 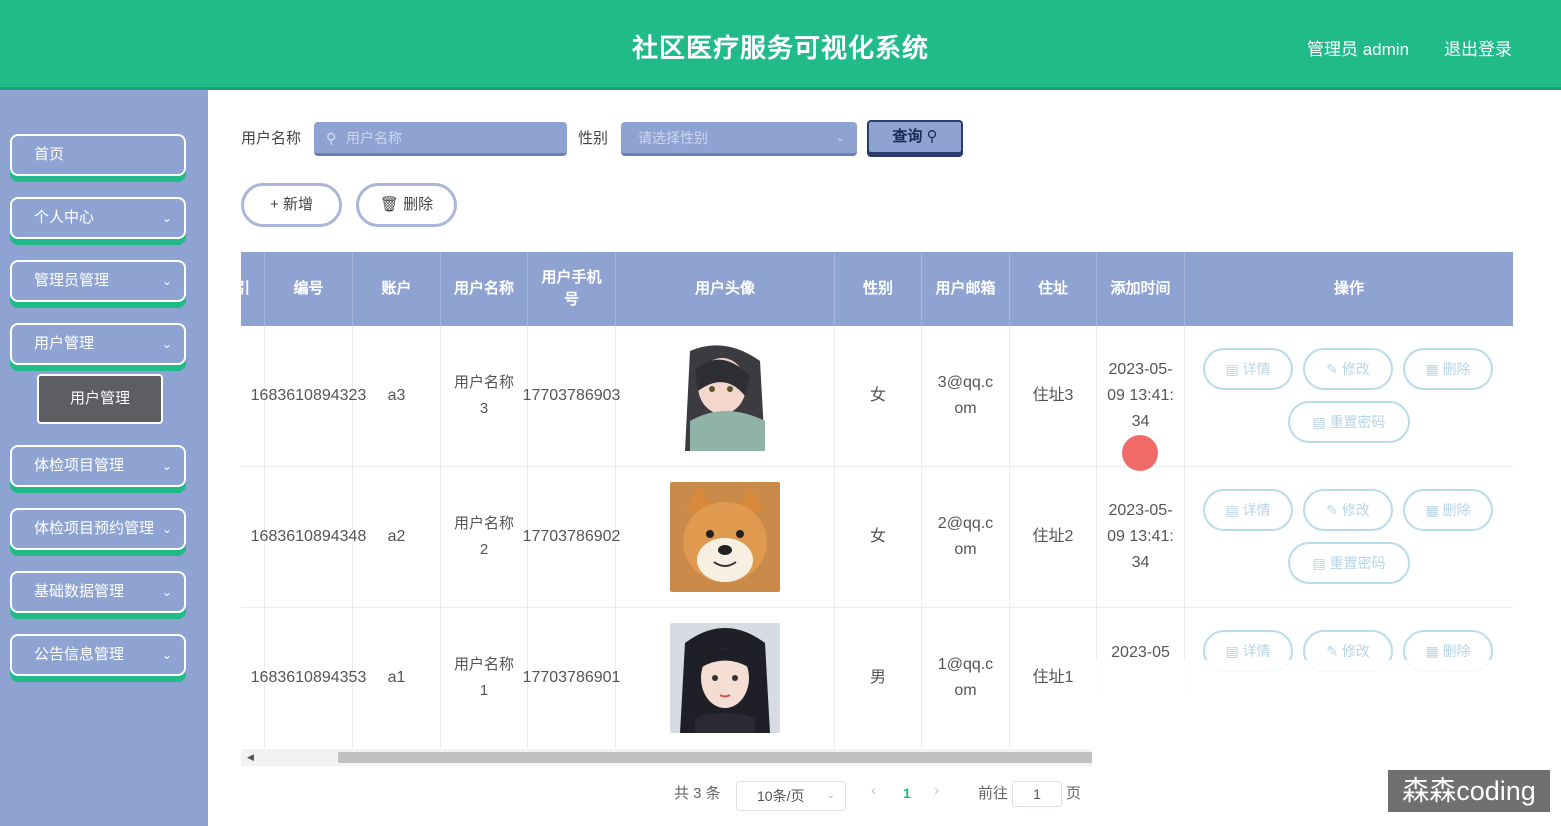 What do you see at coordinates (593, 138) in the screenshot?
I see `gender-filter-label: 性别` at bounding box center [593, 138].